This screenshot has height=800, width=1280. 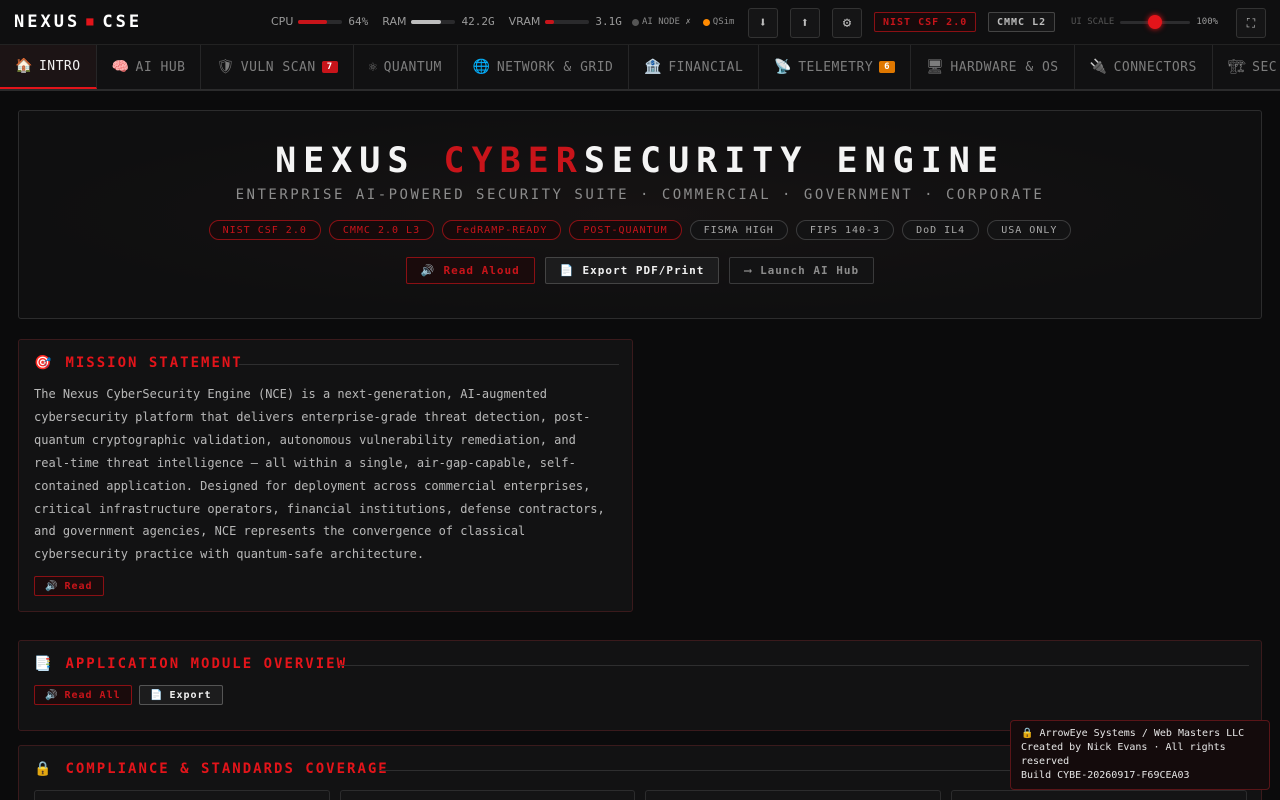 I want to click on download-button: ⬇, so click(x=763, y=23).